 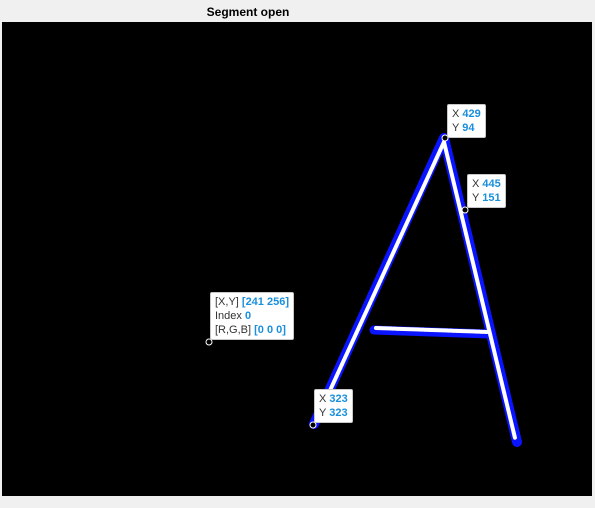 What do you see at coordinates (265, 302) in the screenshot?
I see `xy-value: [241 256]` at bounding box center [265, 302].